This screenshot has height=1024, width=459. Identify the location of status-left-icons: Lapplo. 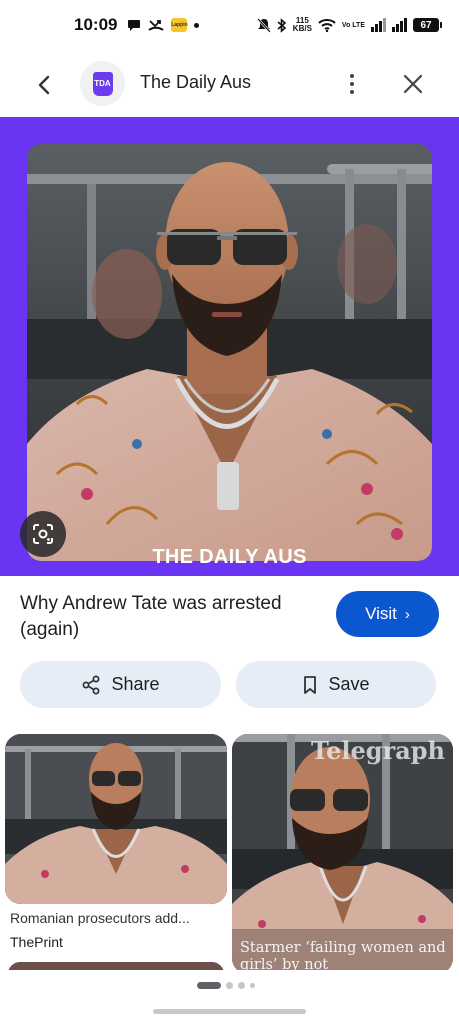
(163, 25).